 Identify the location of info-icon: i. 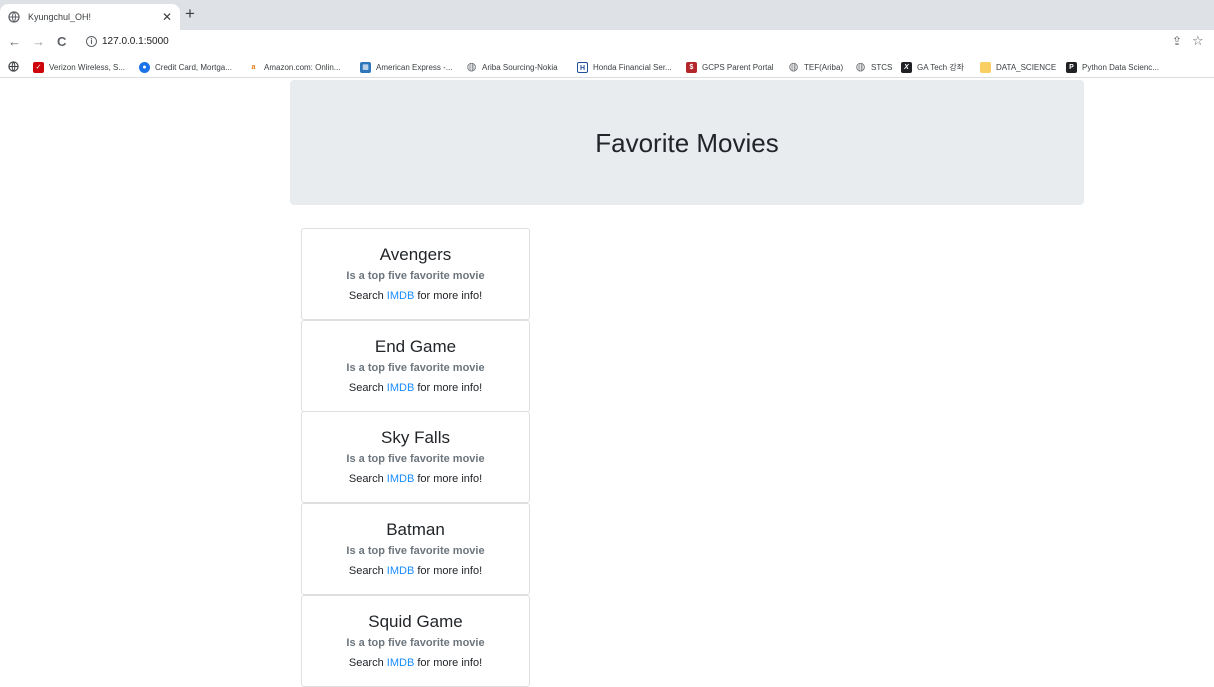
(91, 41).